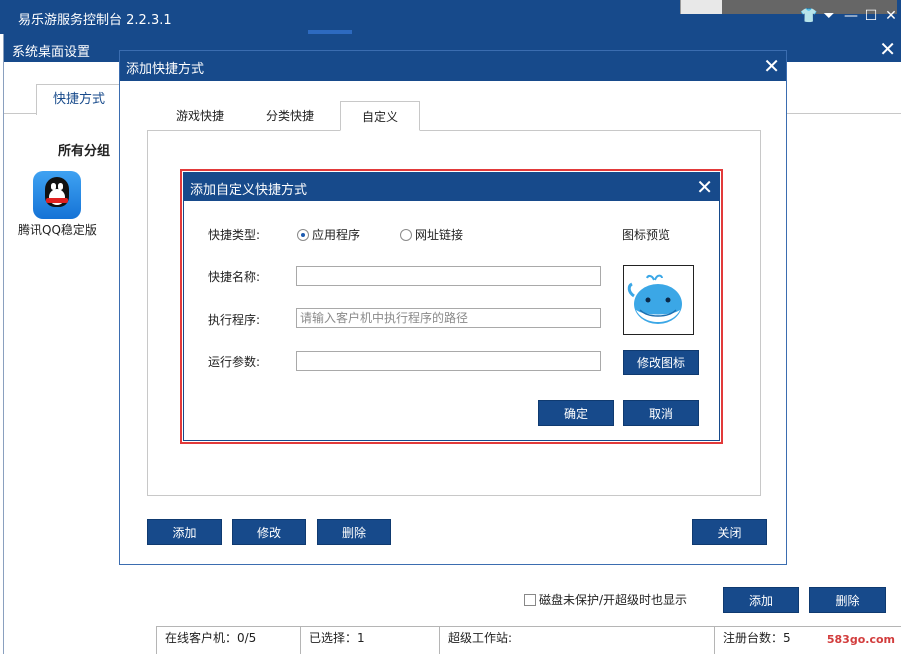 The image size is (901, 654). Describe the element at coordinates (336, 235) in the screenshot. I see `radio-application-label: 应用程序` at that location.